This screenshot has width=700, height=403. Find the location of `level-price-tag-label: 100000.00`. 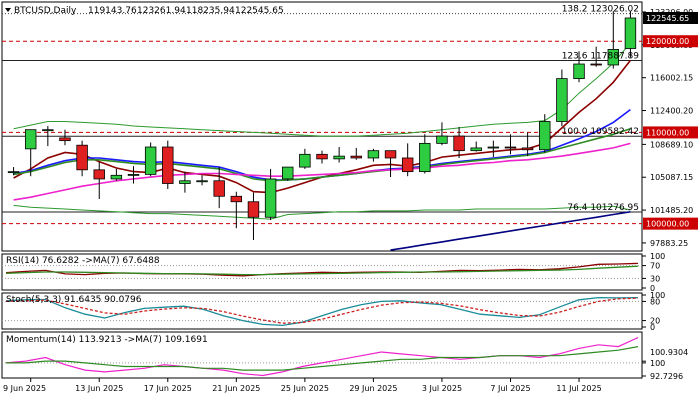

level-price-tag-label: 100000.00 is located at coordinates (667, 224).